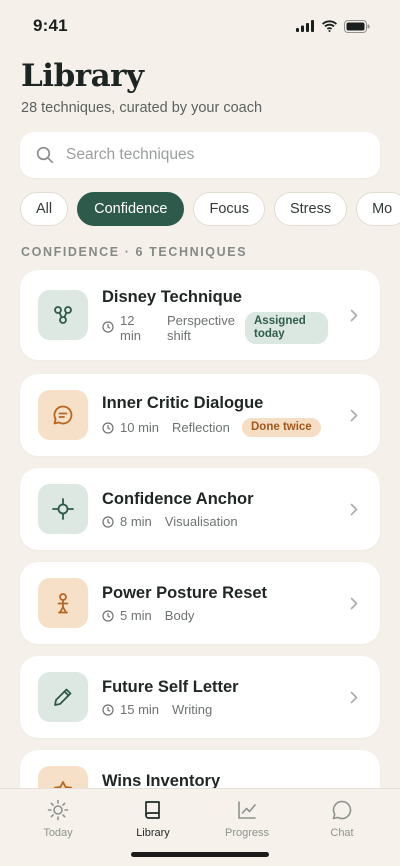  I want to click on tab-label: Library, so click(153, 833).